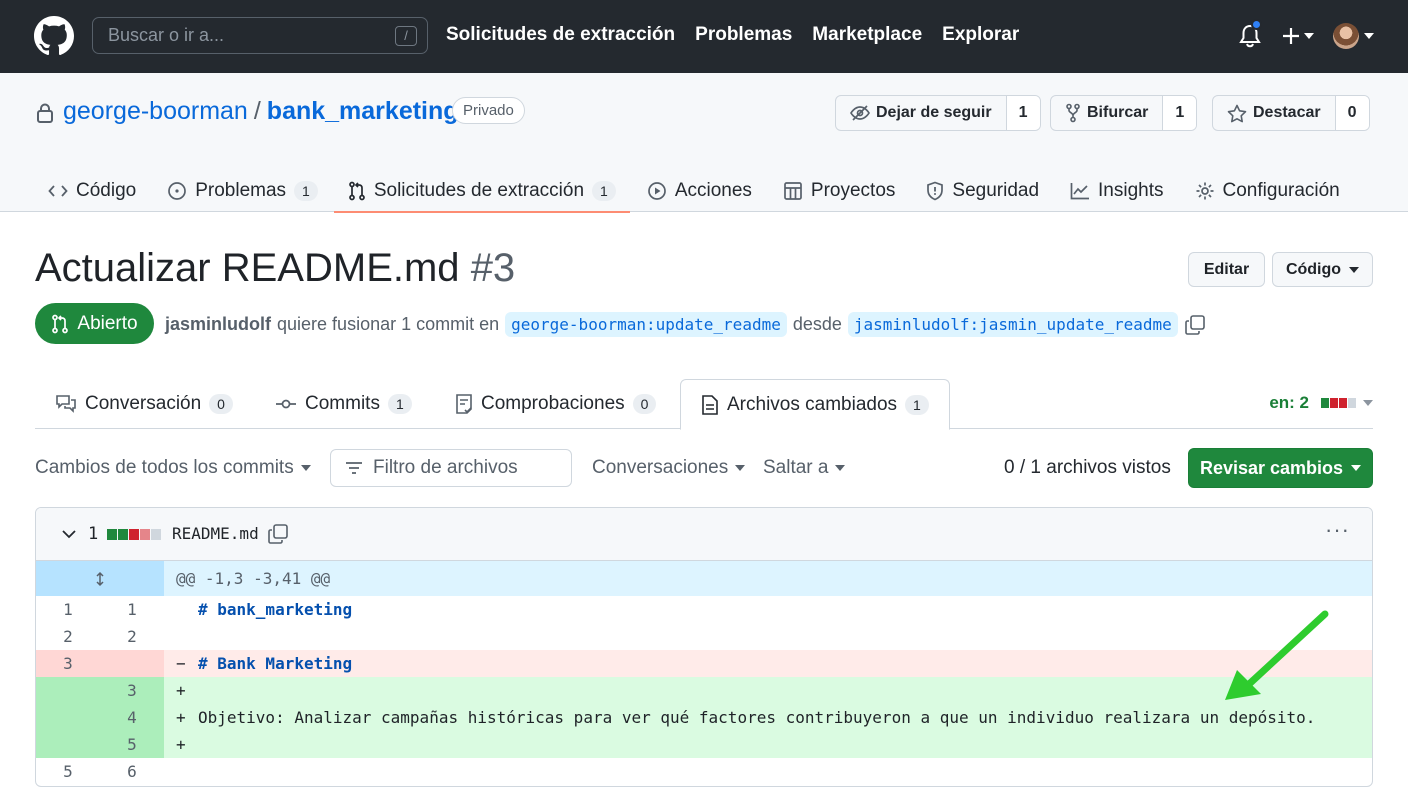 This screenshot has width=1408, height=787. I want to click on tab-checks: Comprobaciones 0, so click(556, 404).